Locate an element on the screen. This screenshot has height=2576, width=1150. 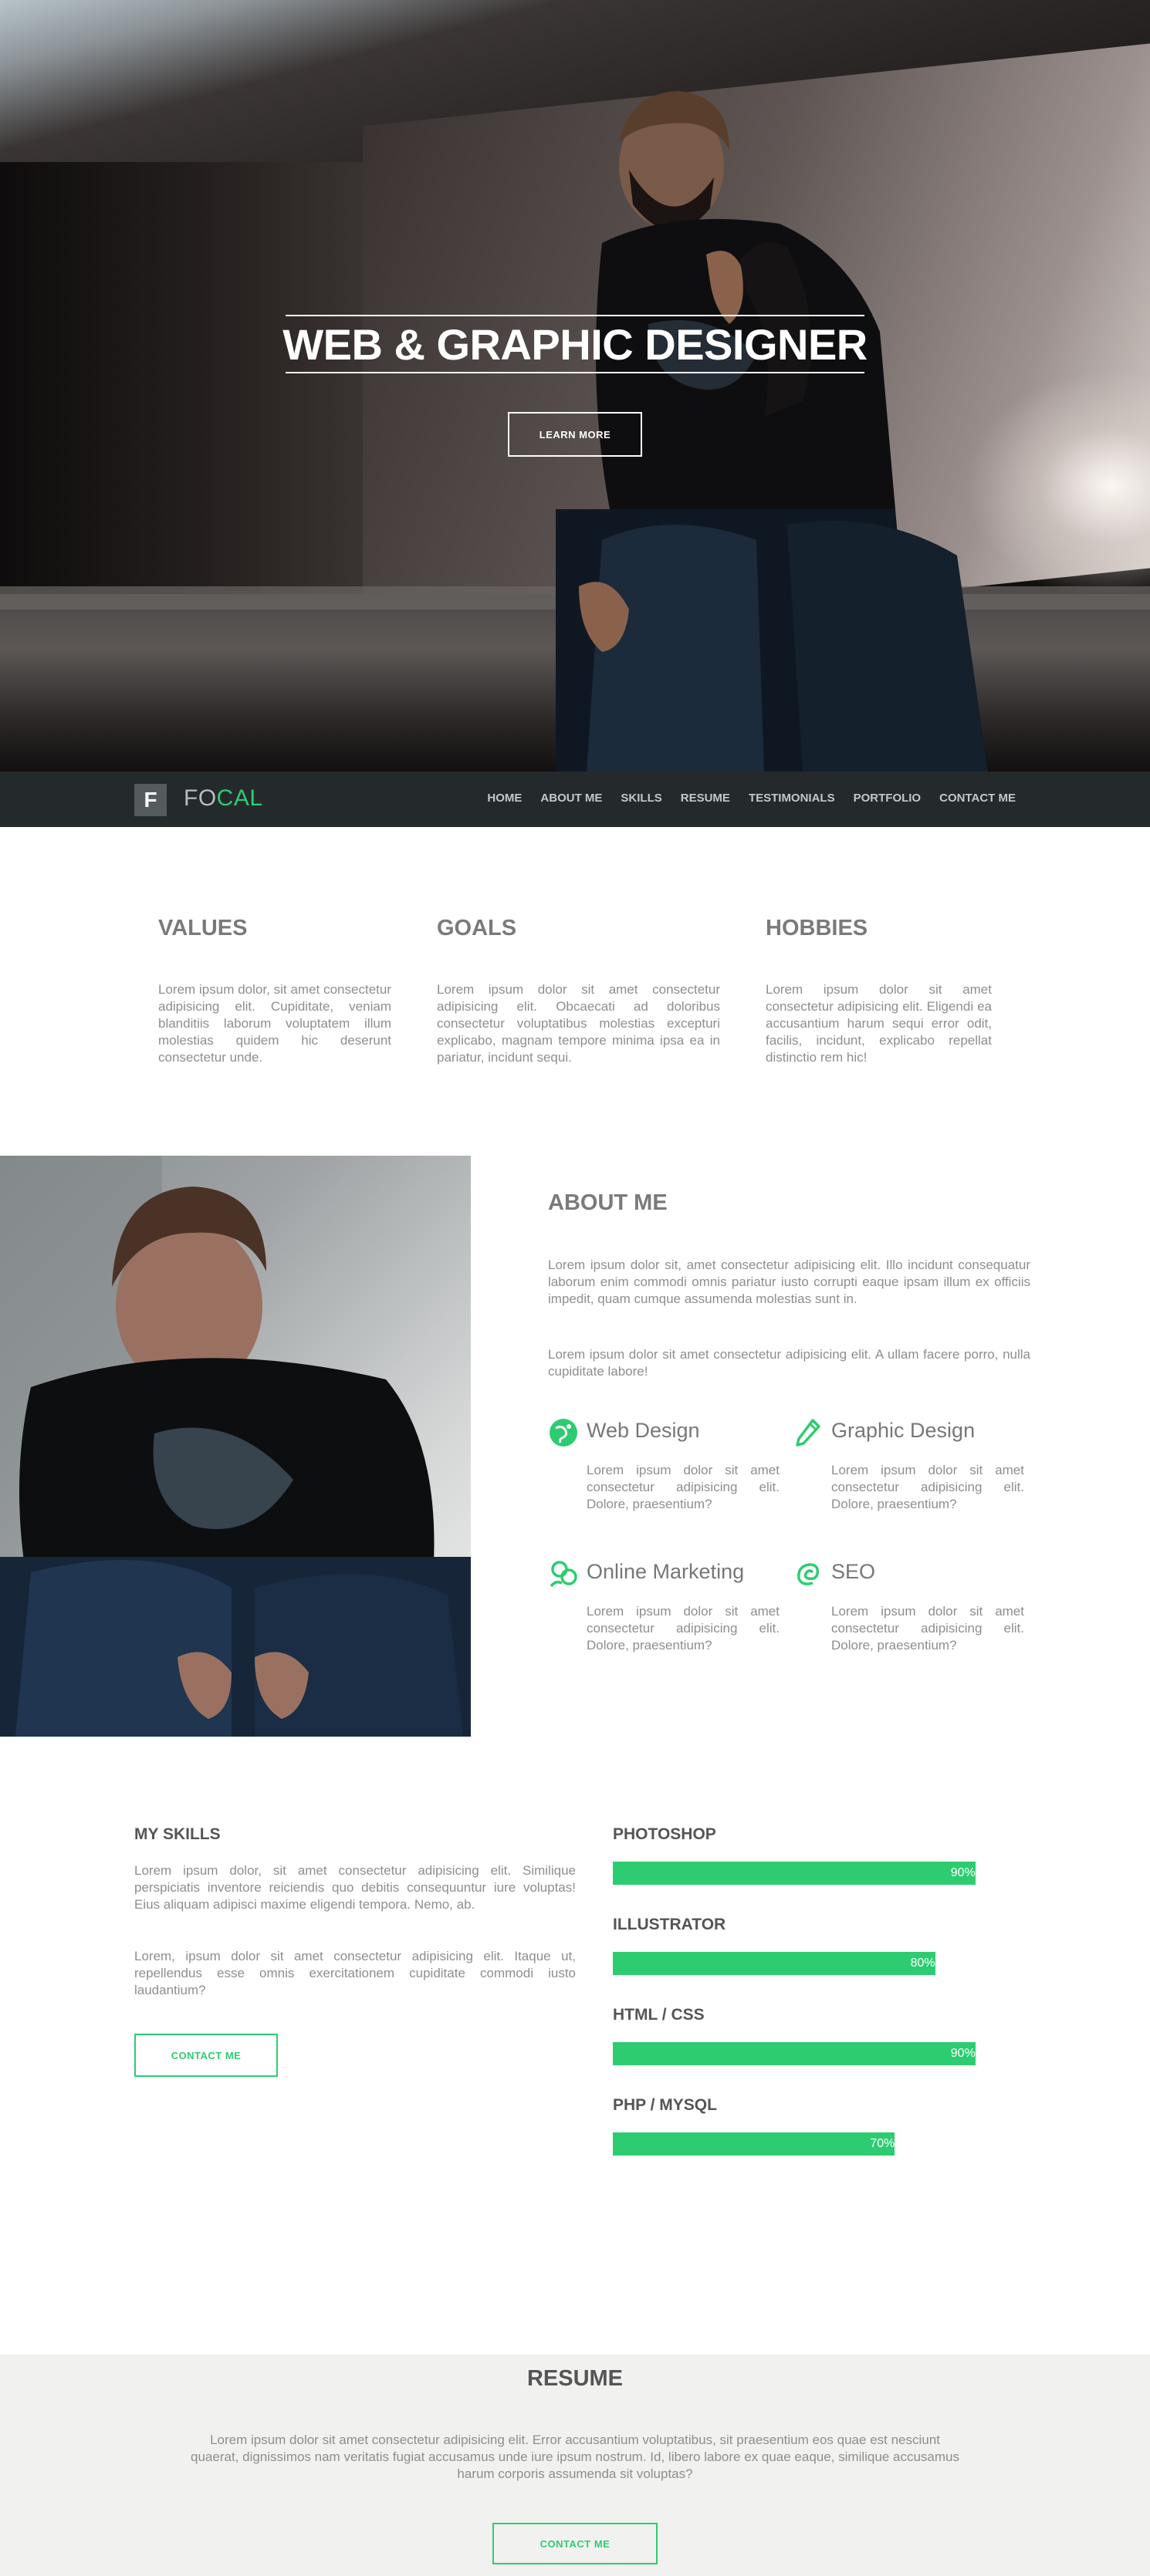
nav-item-home: HOME is located at coordinates (504, 798).